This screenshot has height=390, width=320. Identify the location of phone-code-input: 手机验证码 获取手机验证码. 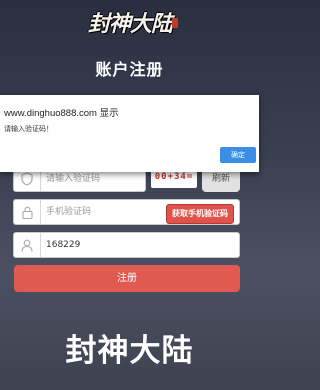
(126, 212).